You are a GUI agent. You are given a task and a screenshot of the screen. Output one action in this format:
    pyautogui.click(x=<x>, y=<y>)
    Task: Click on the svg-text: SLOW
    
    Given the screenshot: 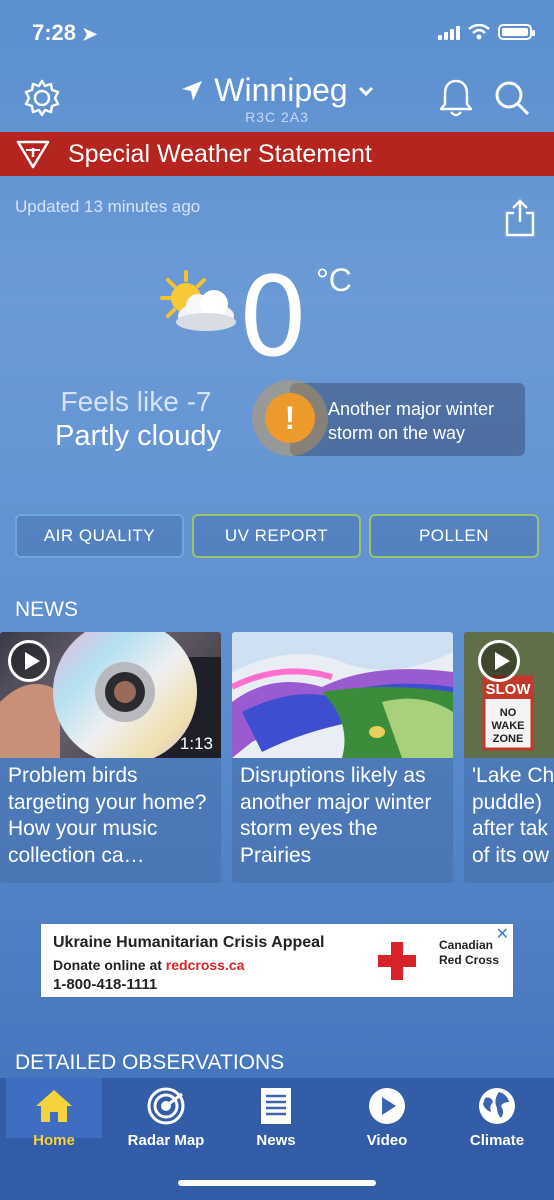 What is the action you would take?
    pyautogui.click(x=509, y=689)
    